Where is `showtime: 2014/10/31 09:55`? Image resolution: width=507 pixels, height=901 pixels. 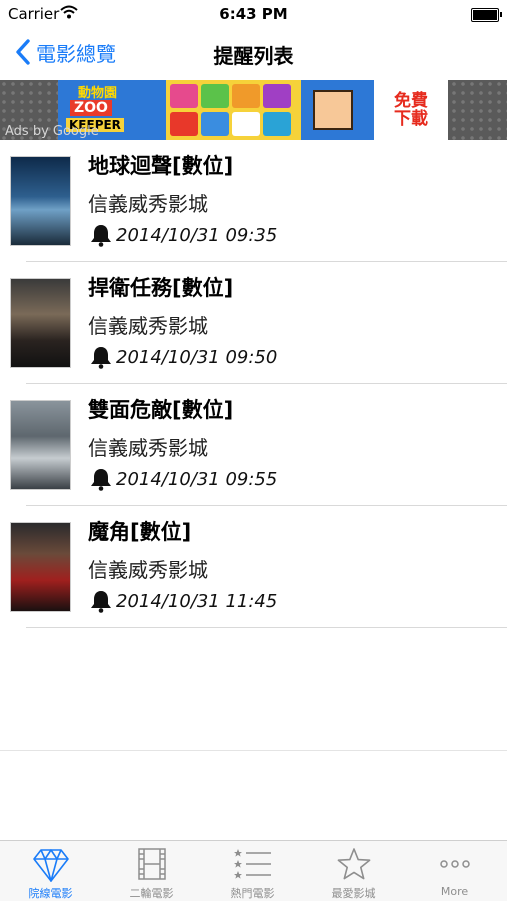
showtime: 2014/10/31 09:55 is located at coordinates (182, 479).